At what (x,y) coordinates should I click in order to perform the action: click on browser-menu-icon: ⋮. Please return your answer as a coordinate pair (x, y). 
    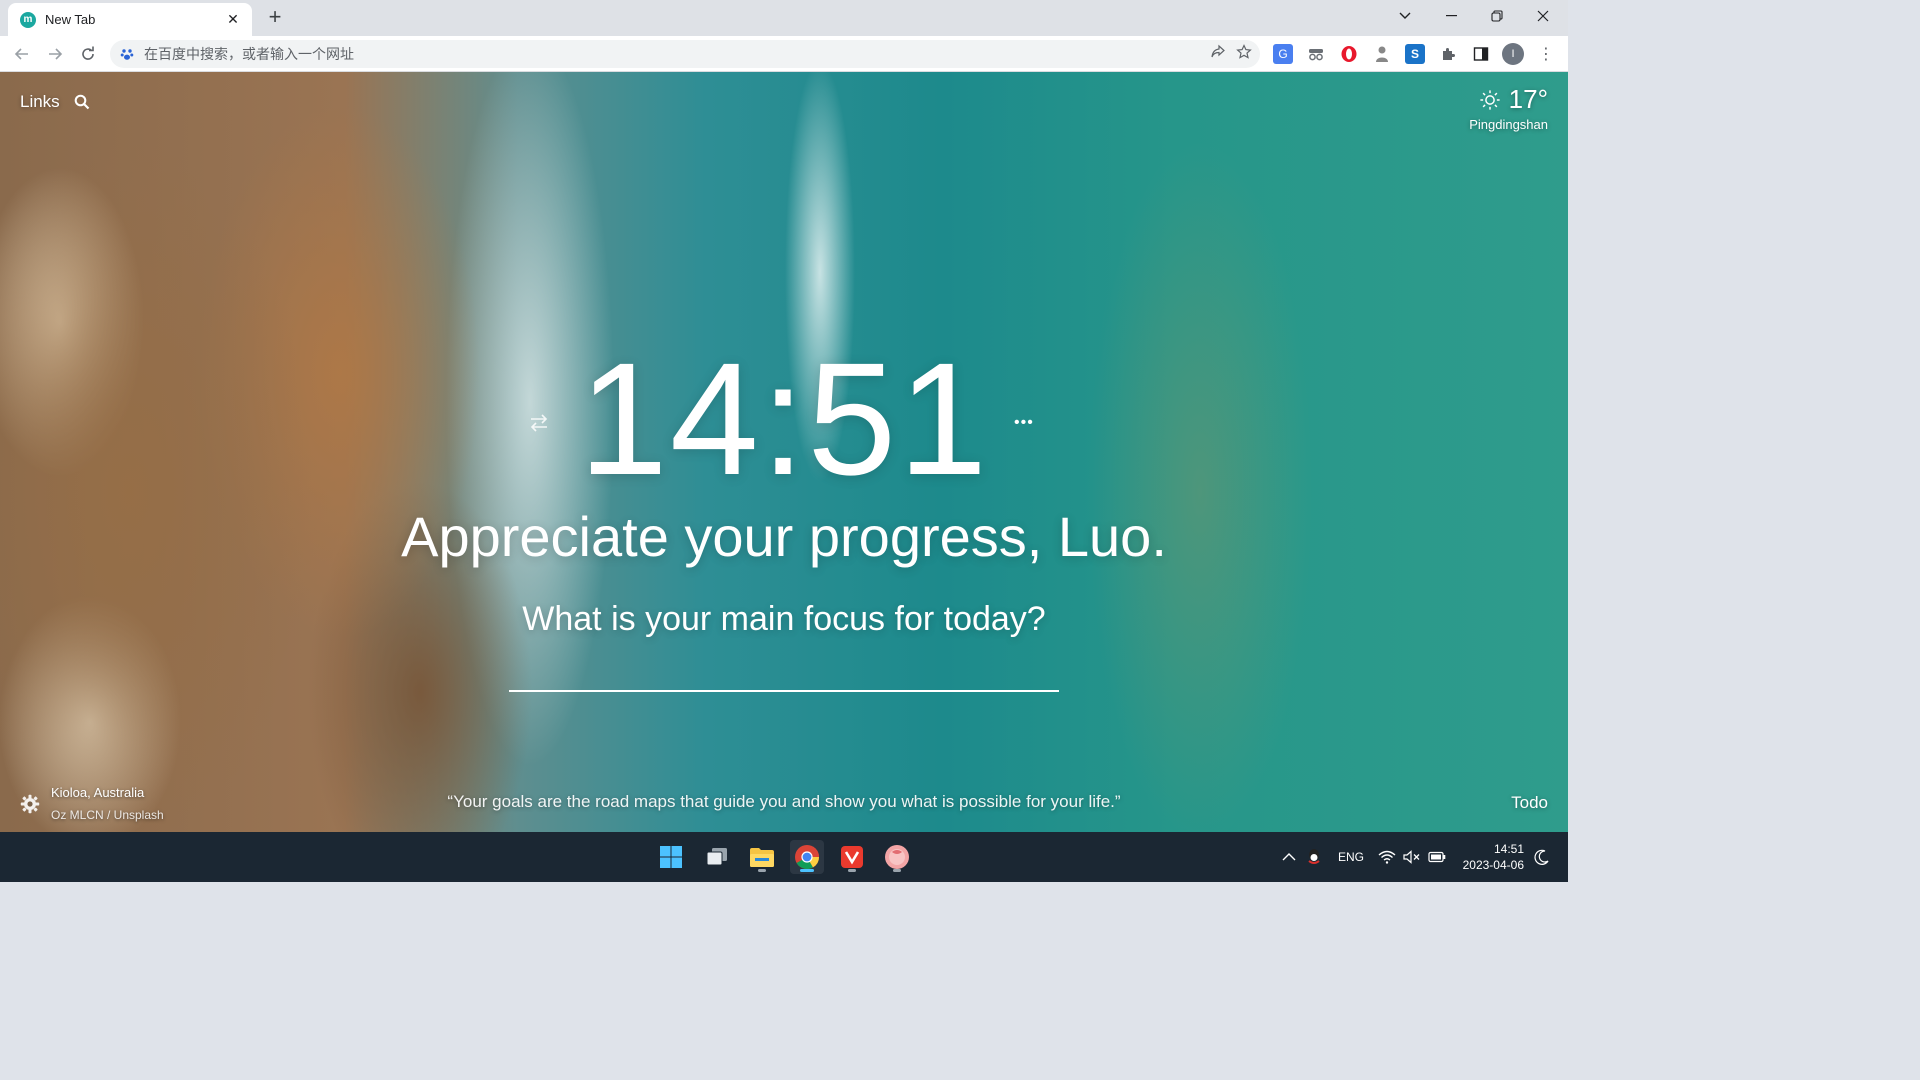
    Looking at the image, I should click on (1546, 54).